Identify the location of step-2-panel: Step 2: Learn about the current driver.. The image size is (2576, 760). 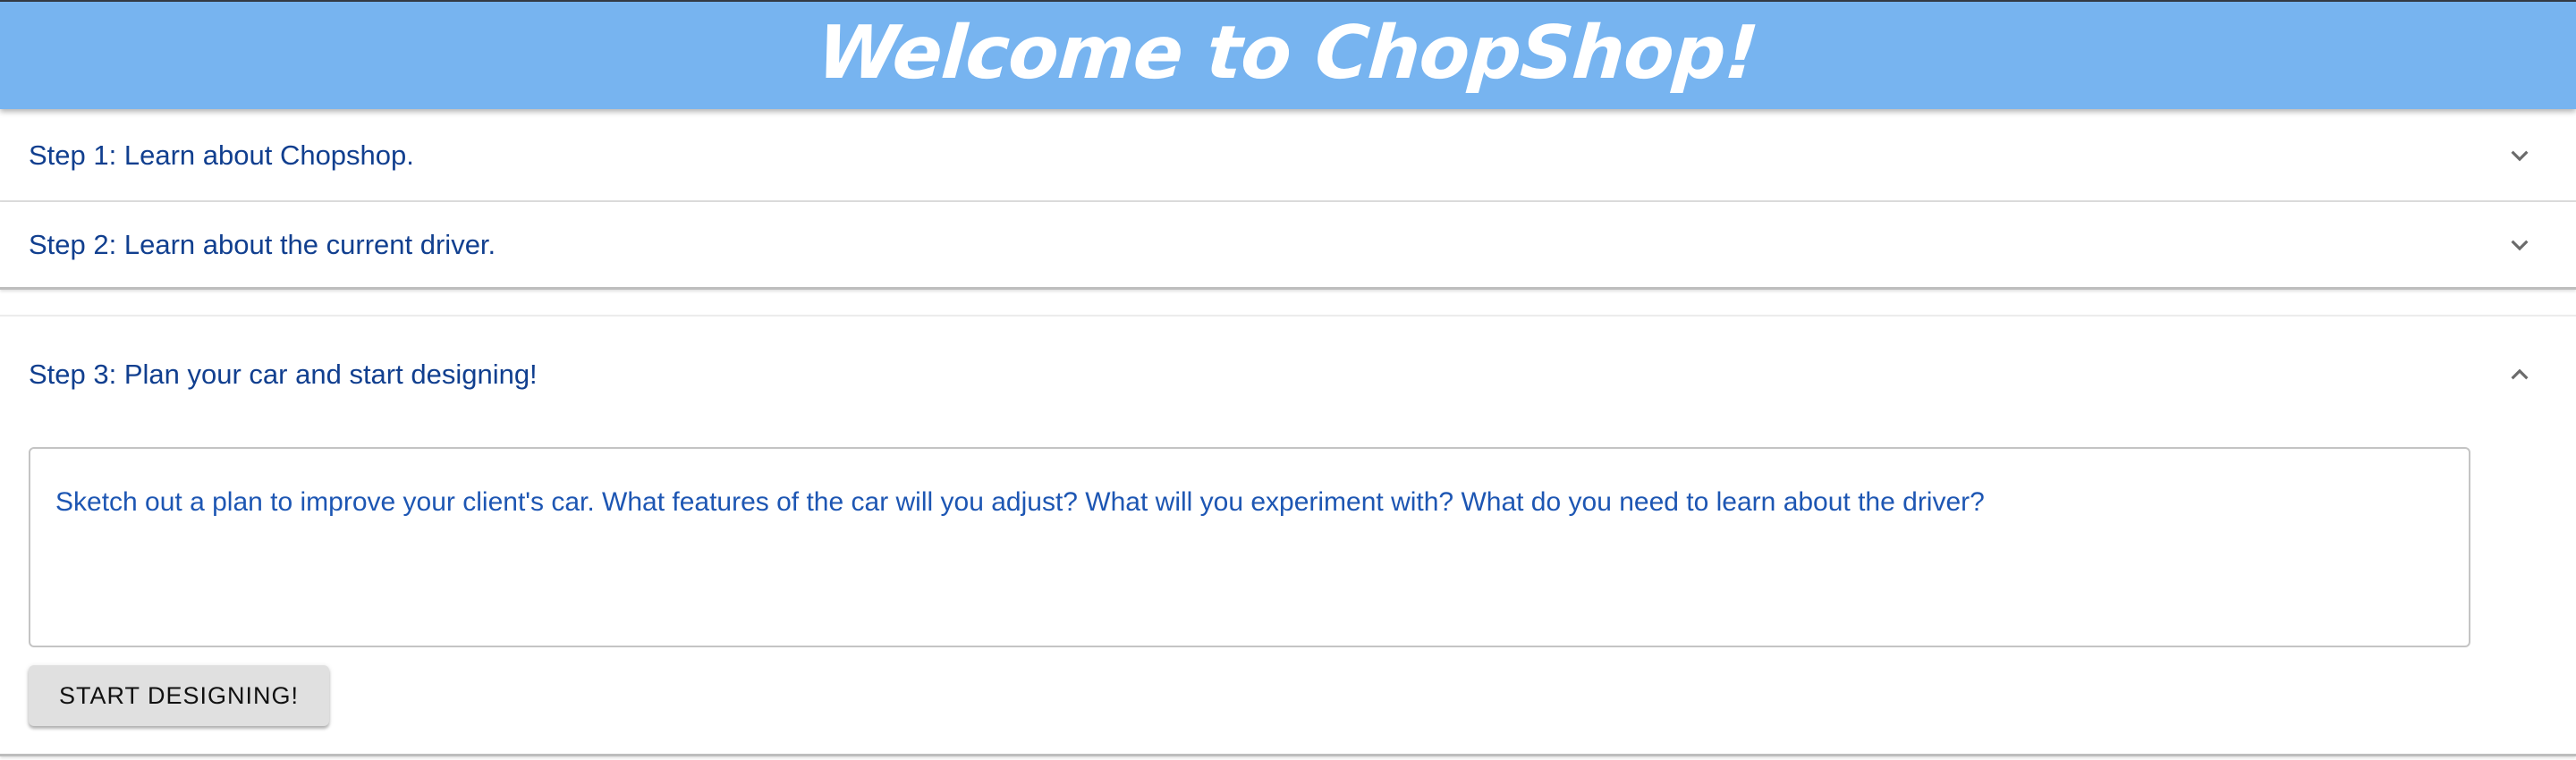
(1288, 246).